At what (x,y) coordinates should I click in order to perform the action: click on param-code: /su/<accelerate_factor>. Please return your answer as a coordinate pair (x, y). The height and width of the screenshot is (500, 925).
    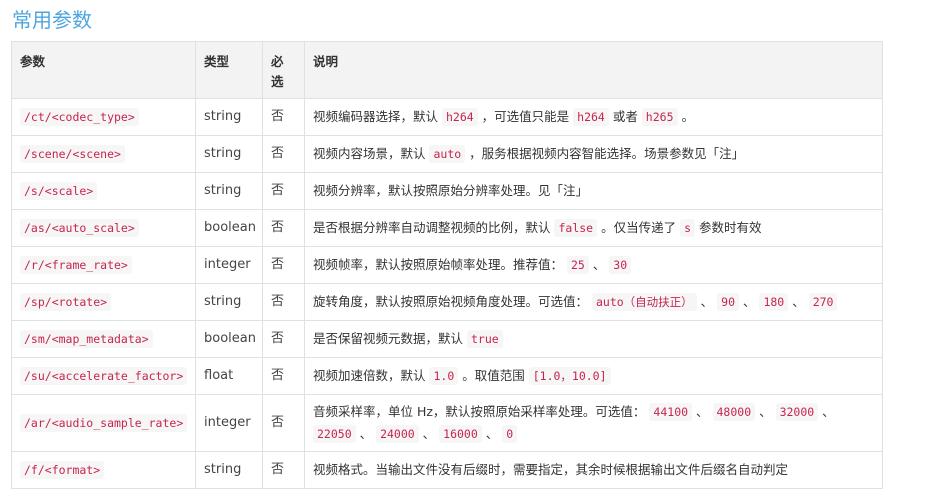
    Looking at the image, I should click on (104, 375).